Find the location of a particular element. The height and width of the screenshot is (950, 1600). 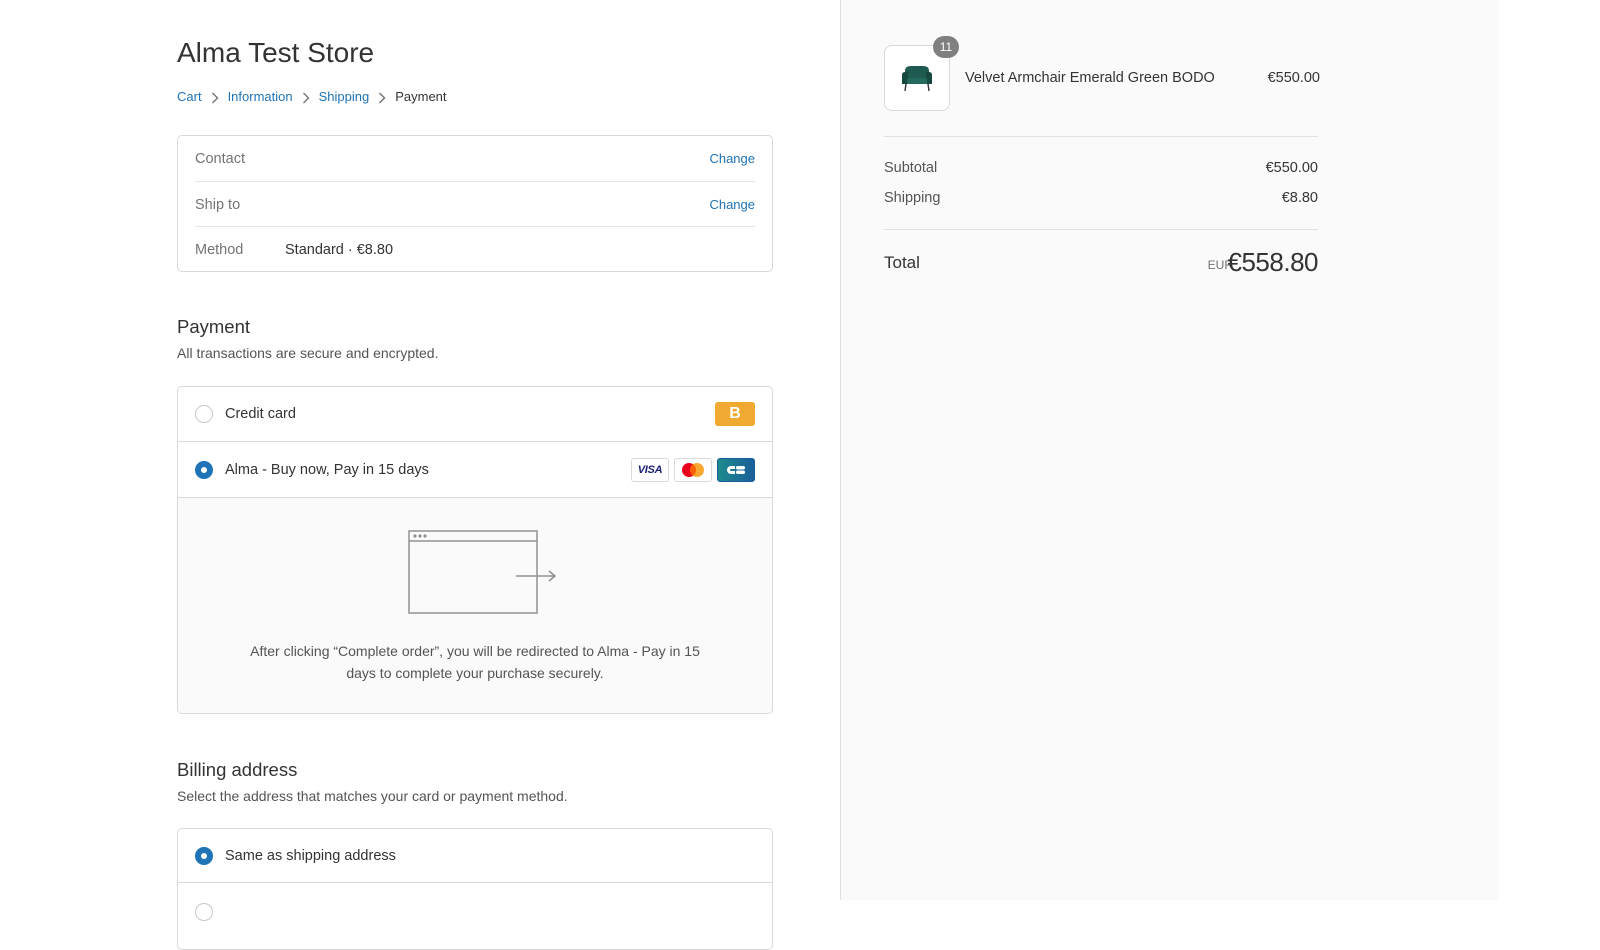

review-ship-to-row: Ship to Change is located at coordinates (475, 204).